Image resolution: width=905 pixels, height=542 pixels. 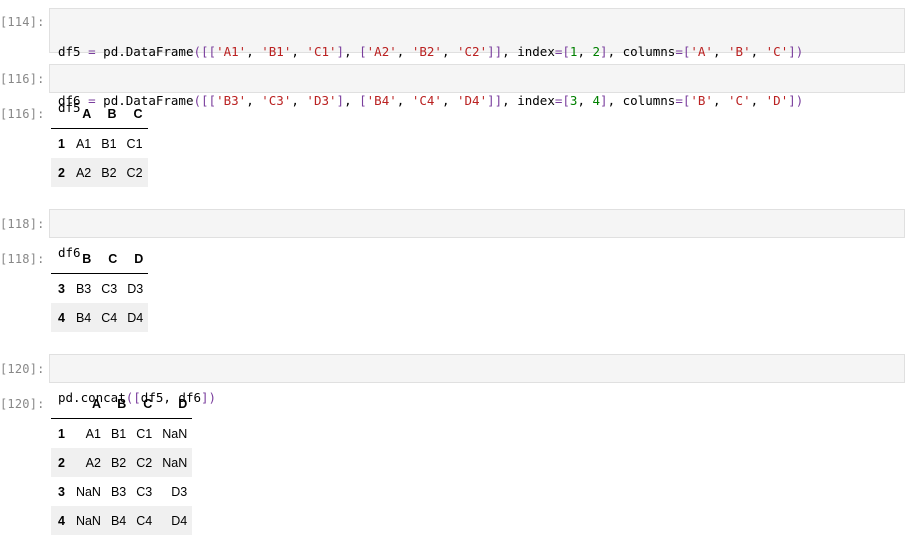 I want to click on table-header-row: ABCD, so click(x=122, y=404).